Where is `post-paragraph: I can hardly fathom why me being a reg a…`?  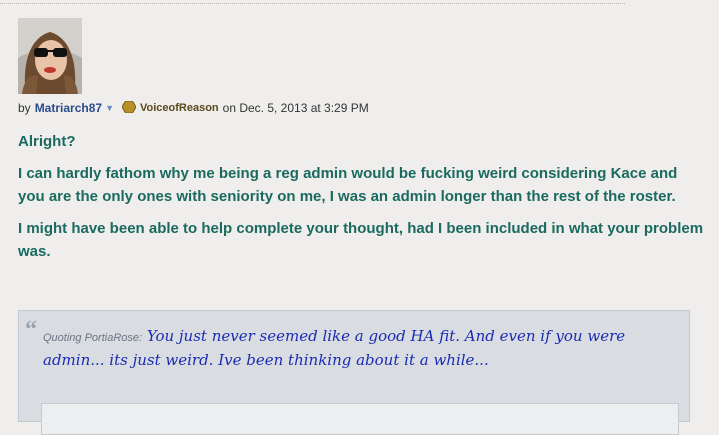
post-paragraph: I can hardly fathom why me being a reg a… is located at coordinates (348, 185).